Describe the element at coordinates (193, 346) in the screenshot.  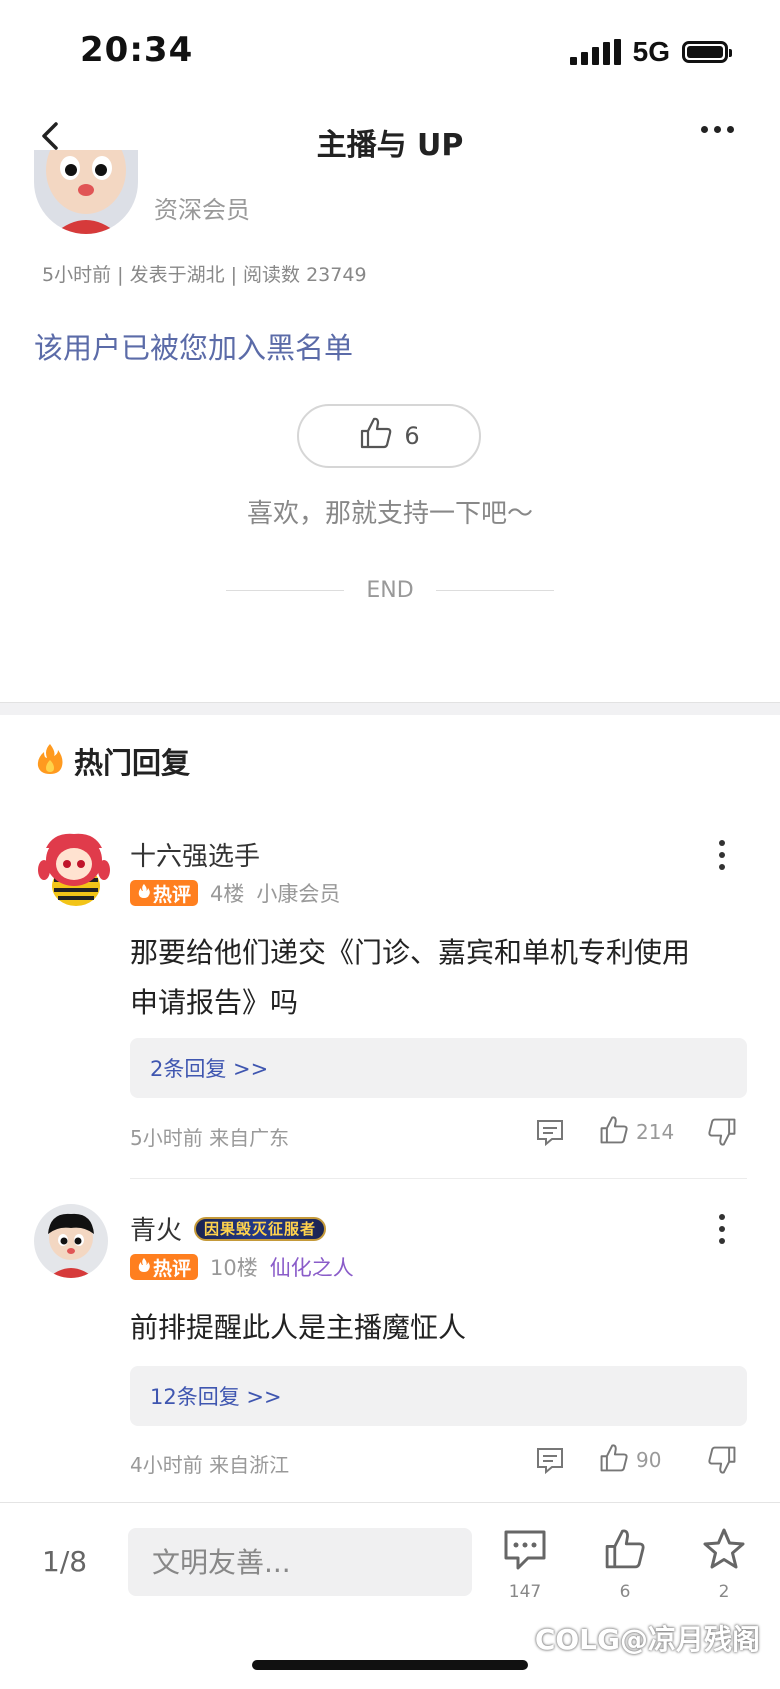
I see `blacklist-notice: 该用户已被您加入黑名单` at that location.